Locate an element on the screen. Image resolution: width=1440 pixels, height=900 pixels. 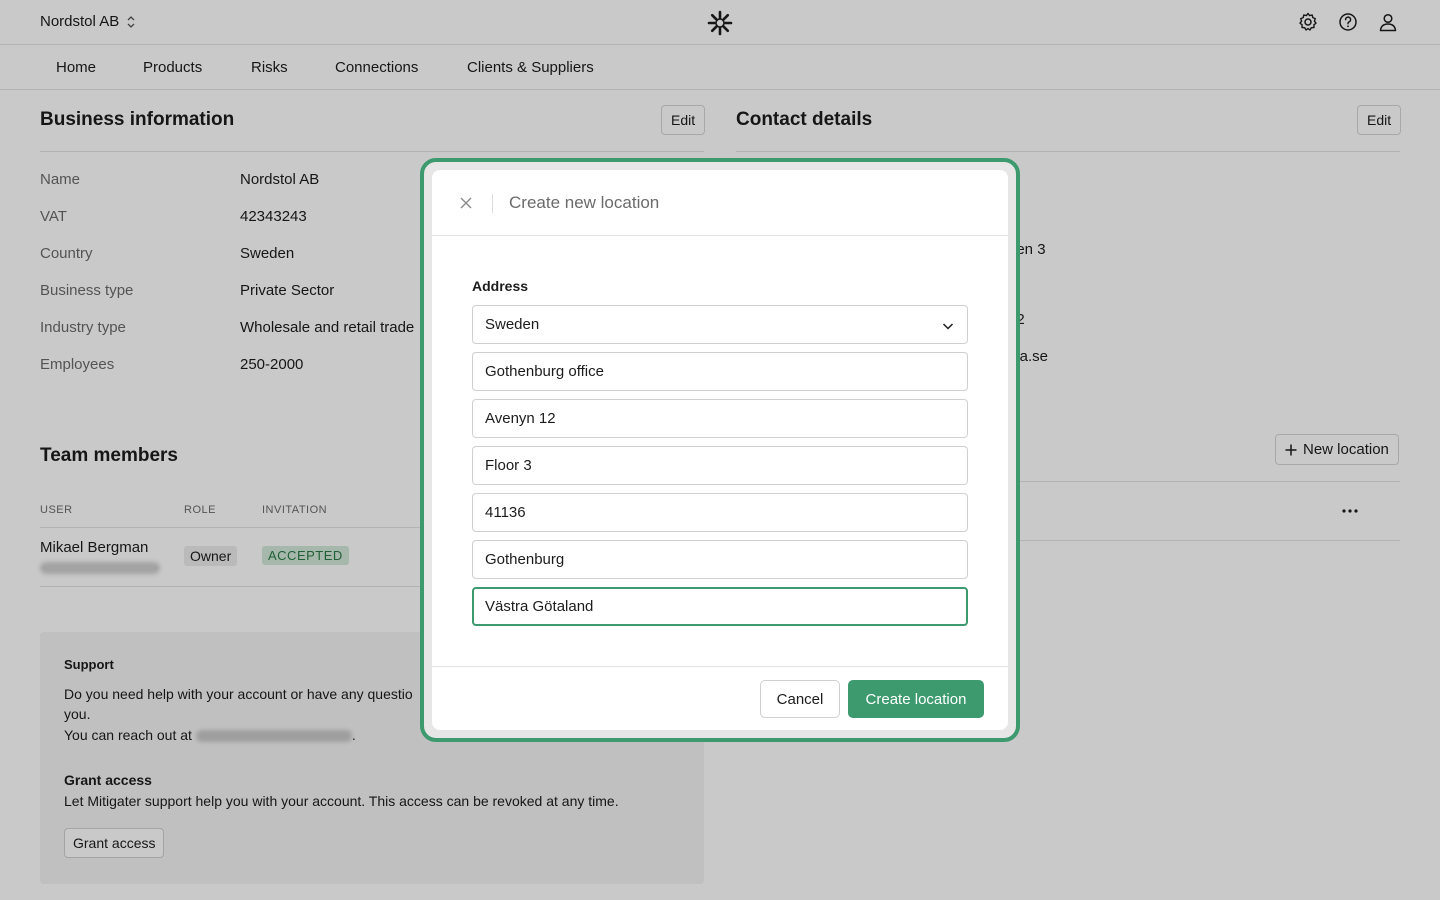
region-field is located at coordinates (720, 606).